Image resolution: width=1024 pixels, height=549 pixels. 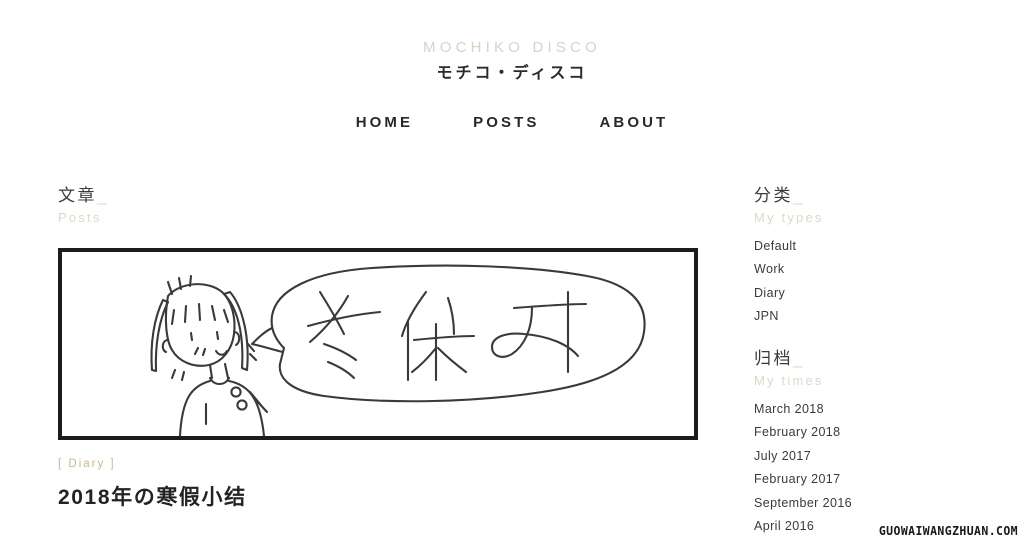 What do you see at coordinates (87, 464) in the screenshot?
I see `post-category-tag: [ Diary ]` at bounding box center [87, 464].